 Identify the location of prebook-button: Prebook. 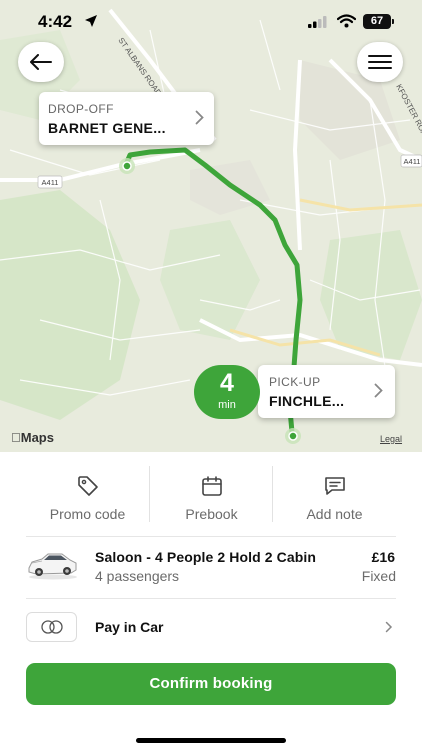
(211, 494).